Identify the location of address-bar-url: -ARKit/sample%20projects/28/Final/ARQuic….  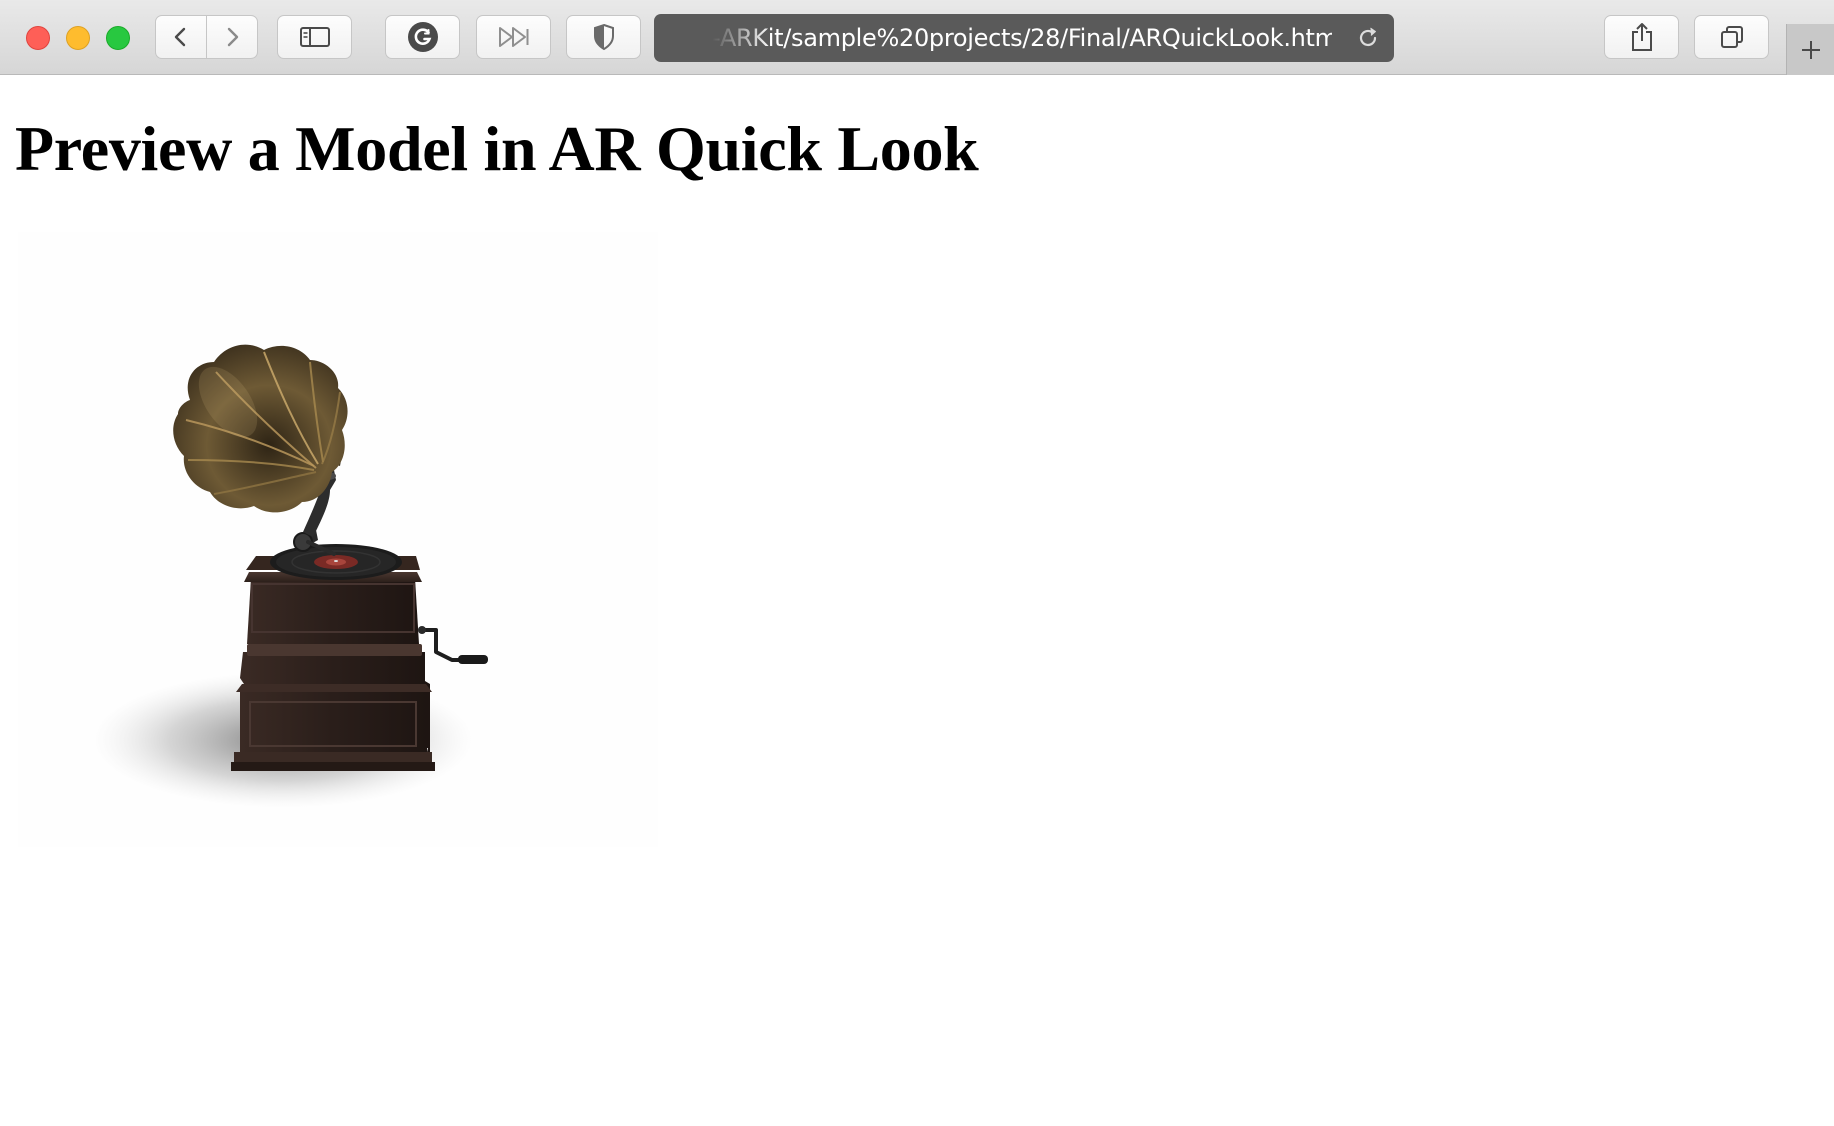
(1022, 38).